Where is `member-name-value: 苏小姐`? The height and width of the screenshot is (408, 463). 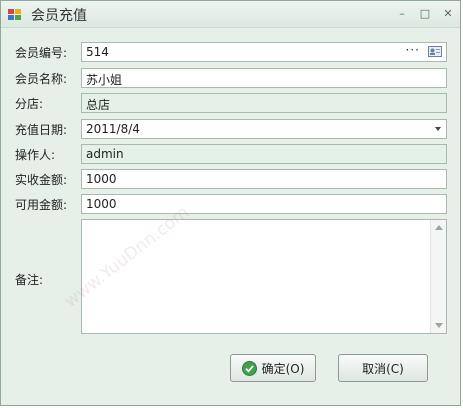 member-name-value: 苏小姐 is located at coordinates (104, 80).